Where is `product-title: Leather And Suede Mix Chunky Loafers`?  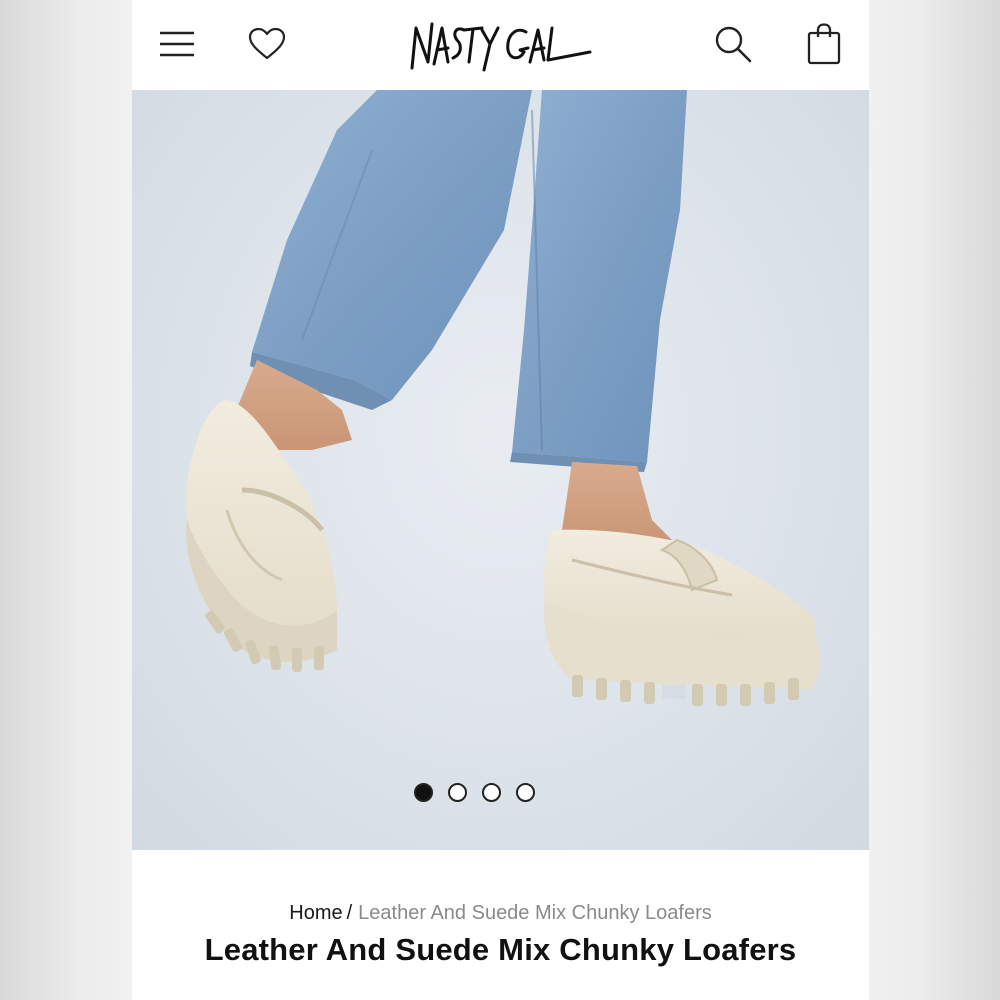
product-title: Leather And Suede Mix Chunky Loafers is located at coordinates (500, 949).